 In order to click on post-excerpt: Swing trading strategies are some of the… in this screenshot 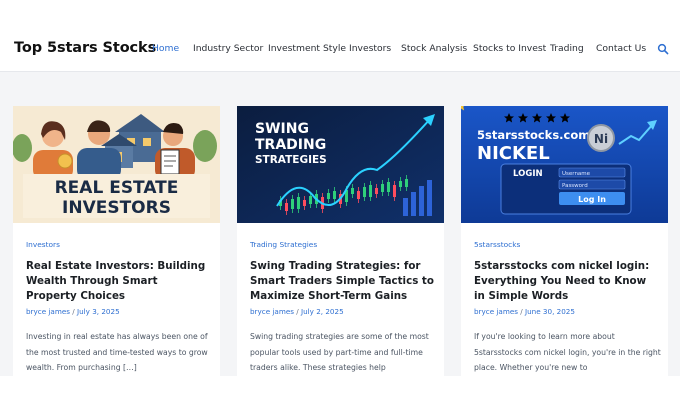, I will do `click(339, 352)`.